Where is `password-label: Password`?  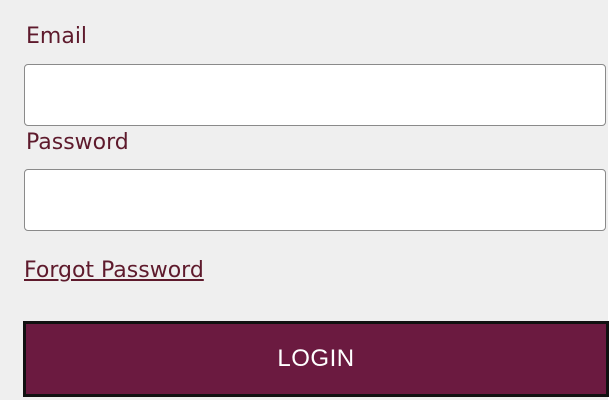
password-label: Password is located at coordinates (77, 142).